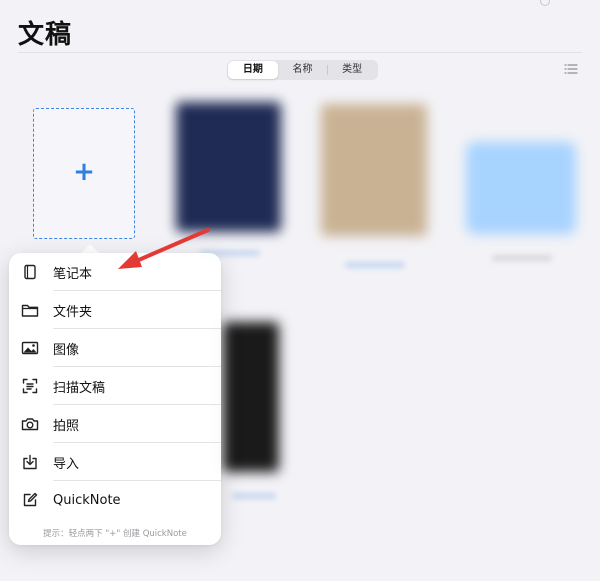  Describe the element at coordinates (30, 310) in the screenshot. I see `folder-icon` at that location.